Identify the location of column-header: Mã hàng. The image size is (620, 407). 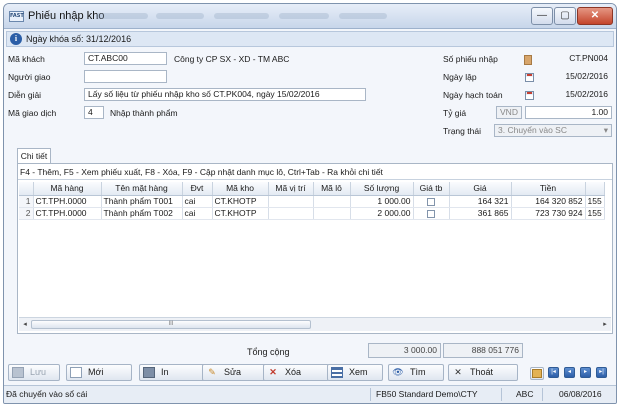
(67, 189).